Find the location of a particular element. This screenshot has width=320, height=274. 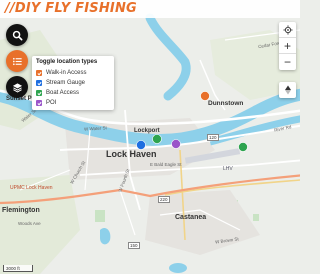

legend-item: Boat Access is located at coordinates (73, 93).